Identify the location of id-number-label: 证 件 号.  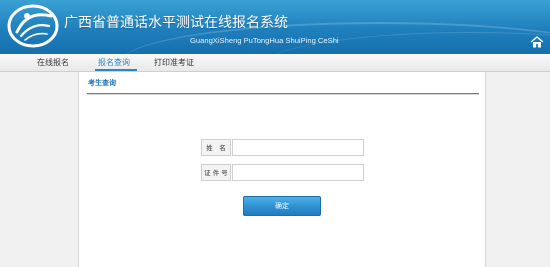
(216, 172).